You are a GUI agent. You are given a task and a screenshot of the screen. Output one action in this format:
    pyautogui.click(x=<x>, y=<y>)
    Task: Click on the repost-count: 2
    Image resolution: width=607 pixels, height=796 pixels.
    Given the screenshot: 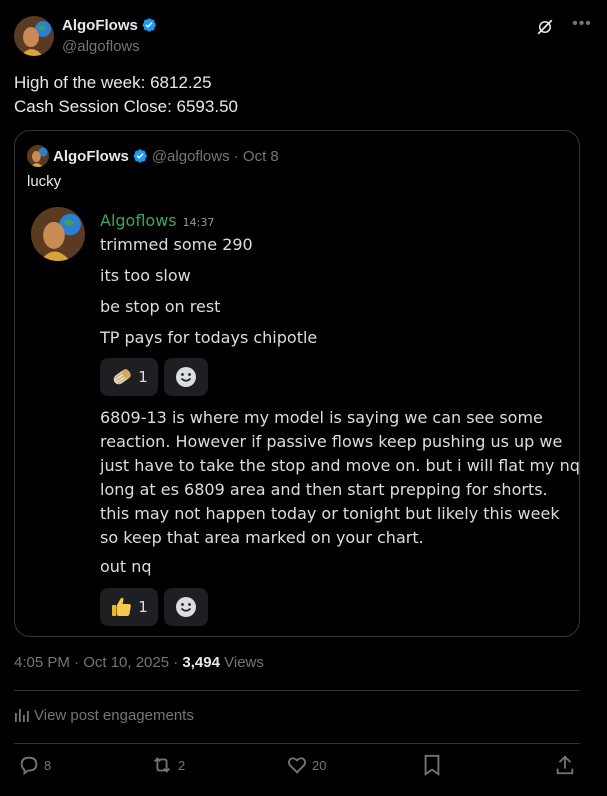 What is the action you would take?
    pyautogui.click(x=182, y=765)
    